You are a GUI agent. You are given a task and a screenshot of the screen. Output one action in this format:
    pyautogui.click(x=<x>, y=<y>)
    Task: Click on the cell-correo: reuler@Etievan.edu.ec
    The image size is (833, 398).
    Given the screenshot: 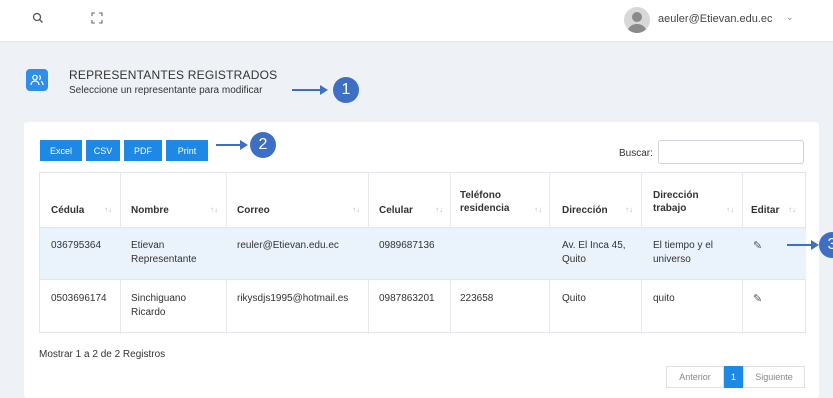 What is the action you would take?
    pyautogui.click(x=288, y=245)
    